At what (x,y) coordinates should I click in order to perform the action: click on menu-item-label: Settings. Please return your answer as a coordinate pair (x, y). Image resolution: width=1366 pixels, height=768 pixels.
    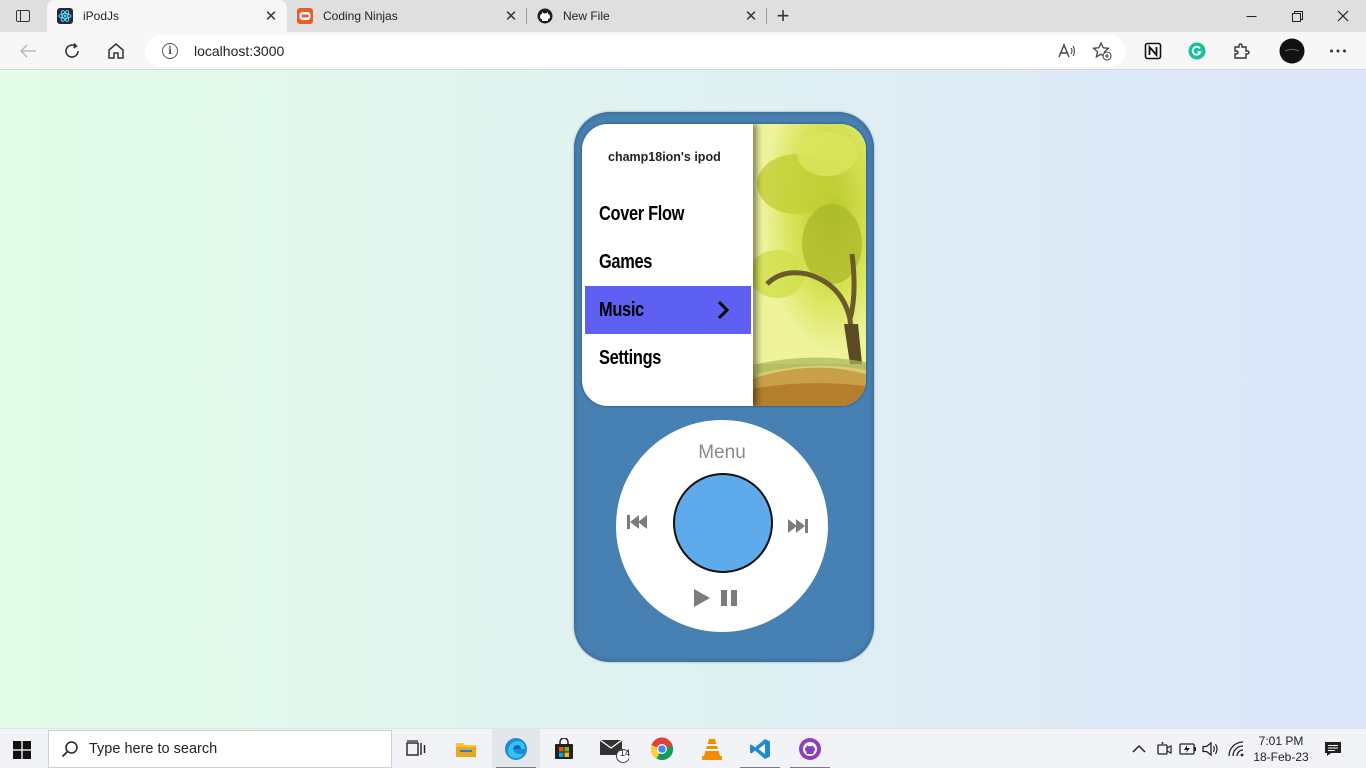
    Looking at the image, I should click on (630, 357).